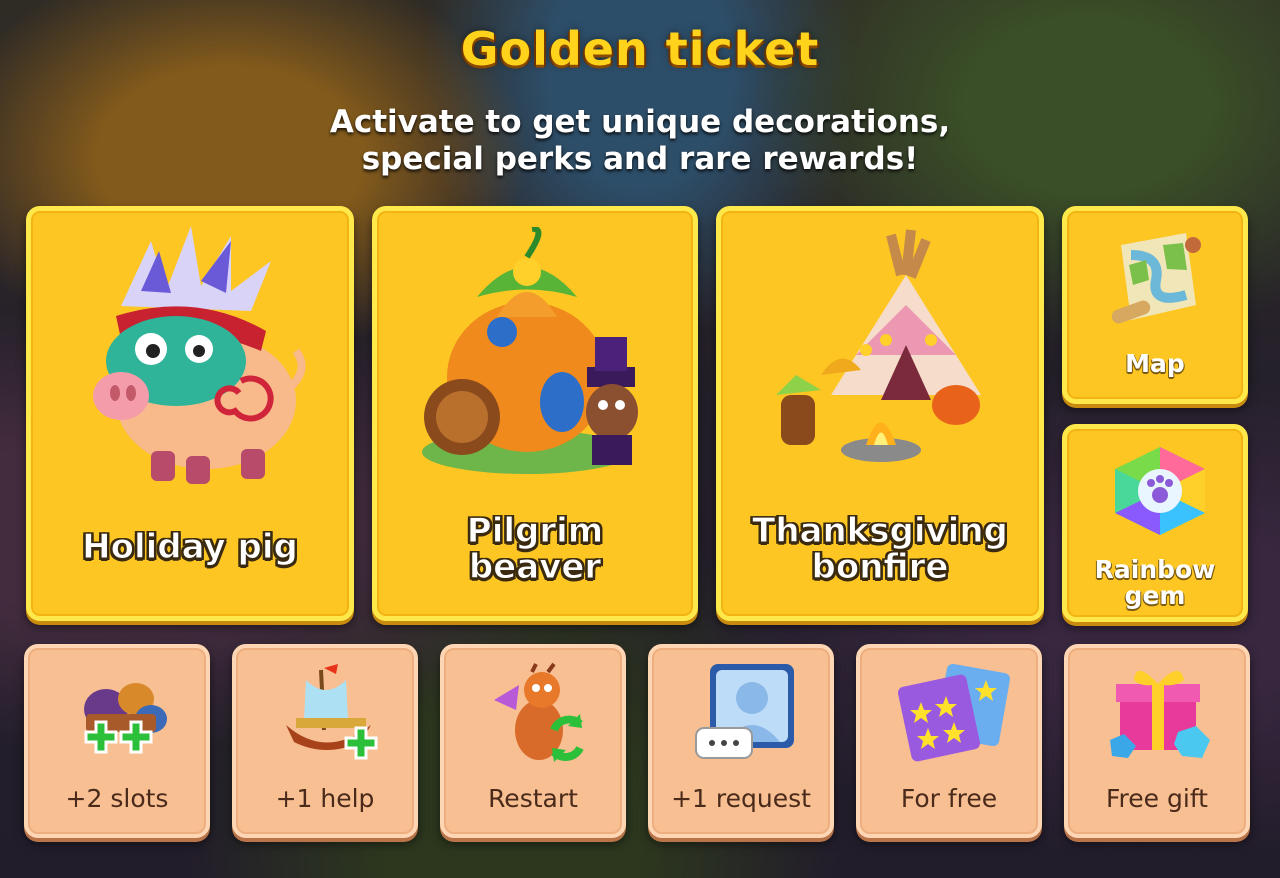  I want to click on perk-tile-help: +1 help, so click(325, 741).